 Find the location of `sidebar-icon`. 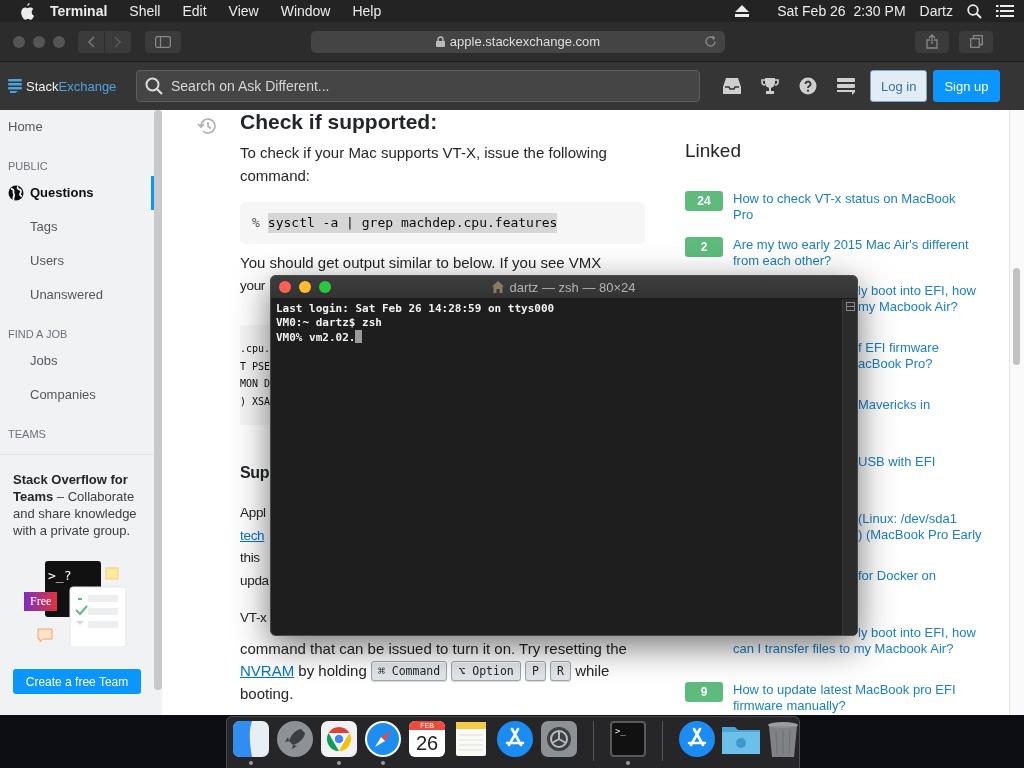

sidebar-icon is located at coordinates (163, 41).